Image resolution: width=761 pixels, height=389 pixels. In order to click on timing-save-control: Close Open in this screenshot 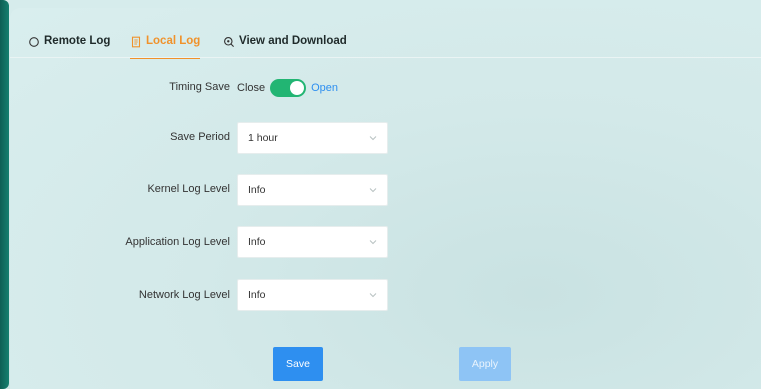, I will do `click(287, 88)`.